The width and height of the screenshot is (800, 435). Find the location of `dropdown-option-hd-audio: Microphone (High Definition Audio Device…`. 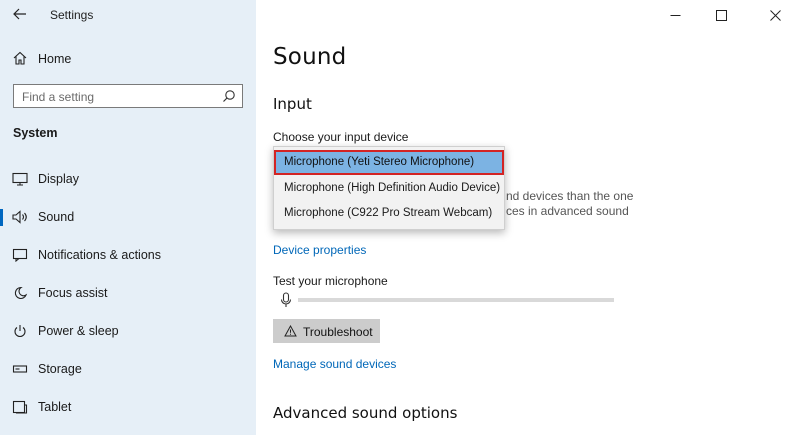

dropdown-option-hd-audio: Microphone (High Definition Audio Device… is located at coordinates (389, 188).